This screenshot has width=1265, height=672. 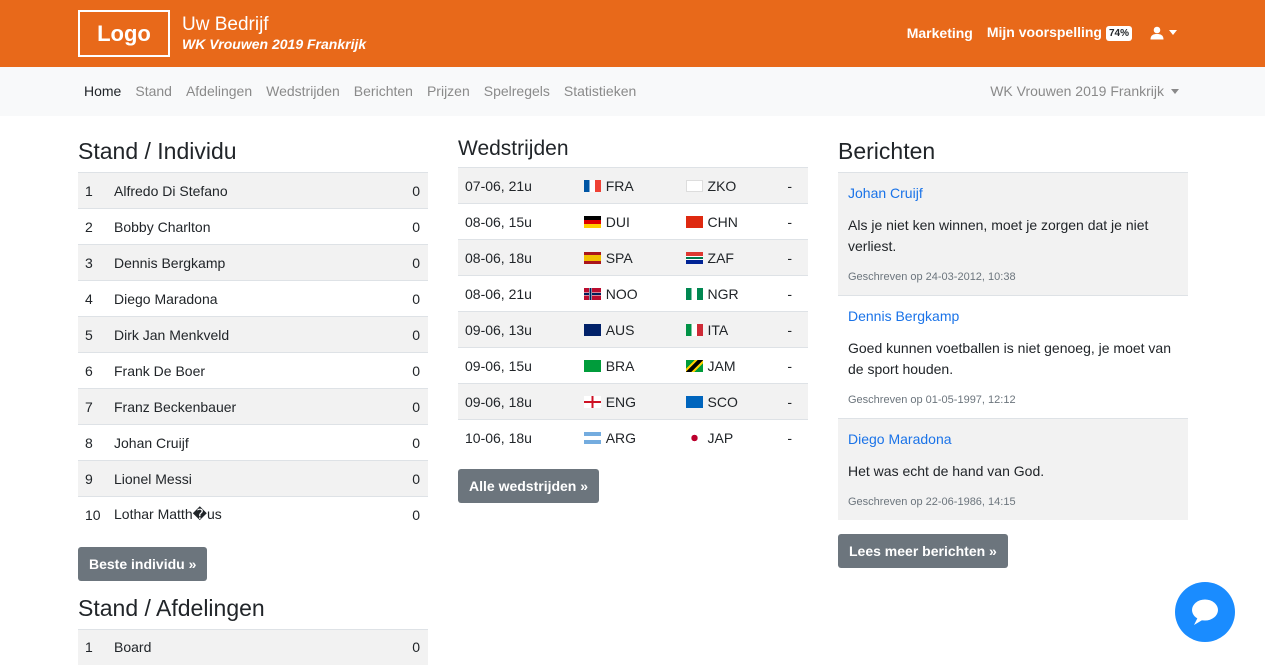 I want to click on home-team-code: ENG, so click(x=621, y=401).